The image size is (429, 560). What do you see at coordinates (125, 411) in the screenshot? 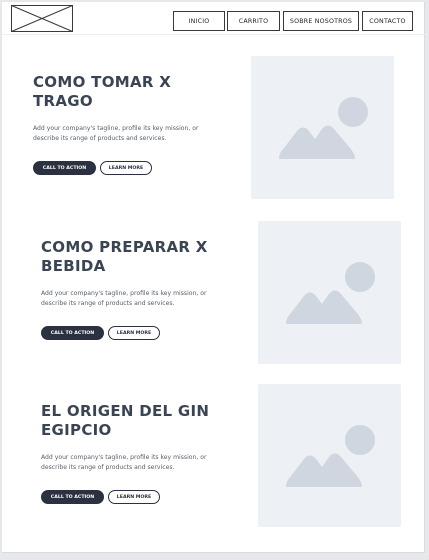
I see `title-line: EL ORIGEN DEL GIN` at bounding box center [125, 411].